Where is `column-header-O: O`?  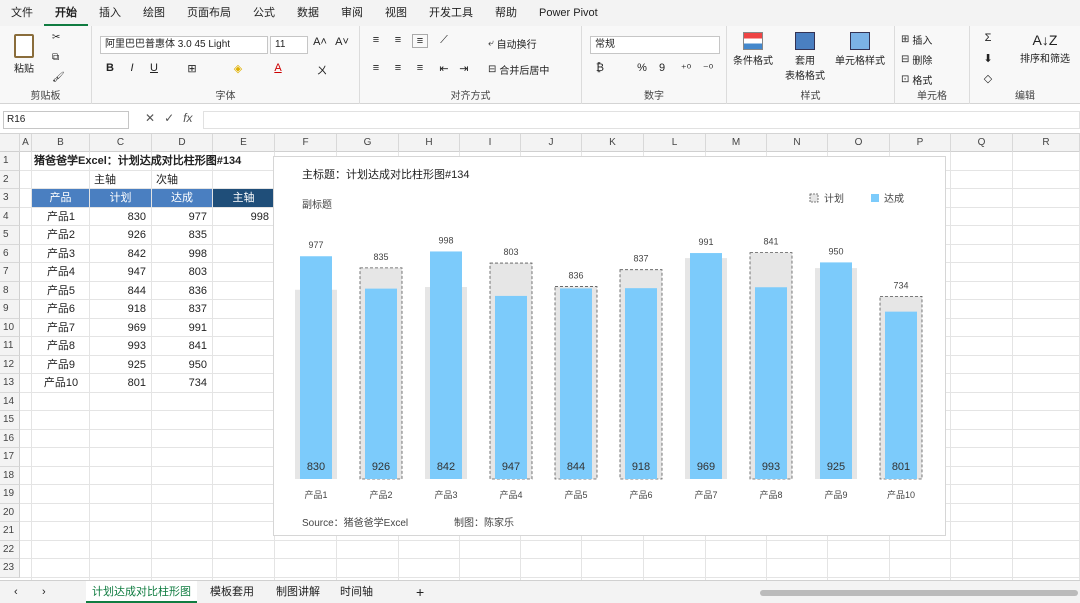 column-header-O: O is located at coordinates (859, 143).